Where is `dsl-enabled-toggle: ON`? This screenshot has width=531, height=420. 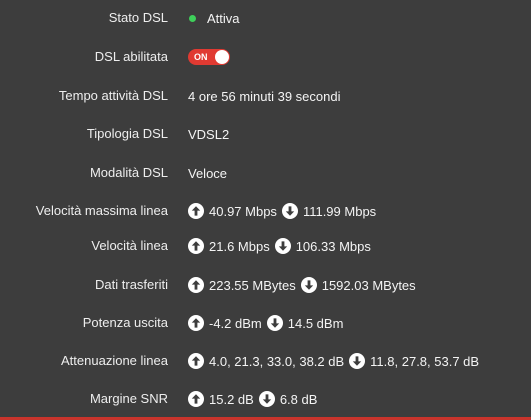
dsl-enabled-toggle: ON is located at coordinates (209, 57).